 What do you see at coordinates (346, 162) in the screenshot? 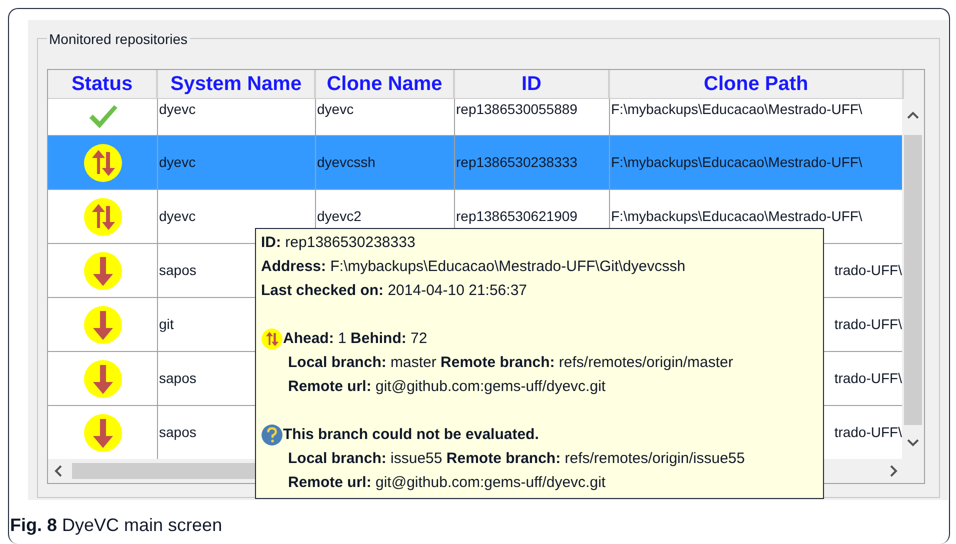
I see `table-cell-text: dyevcssh` at bounding box center [346, 162].